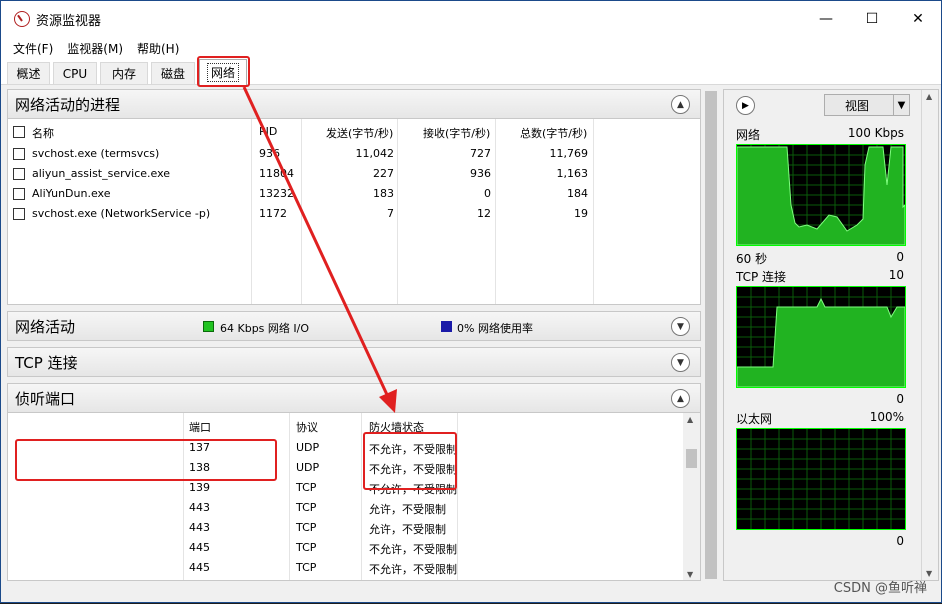 This screenshot has width=942, height=604. Describe the element at coordinates (880, 588) in the screenshot. I see `watermark: CSDN @鱼听禅` at that location.